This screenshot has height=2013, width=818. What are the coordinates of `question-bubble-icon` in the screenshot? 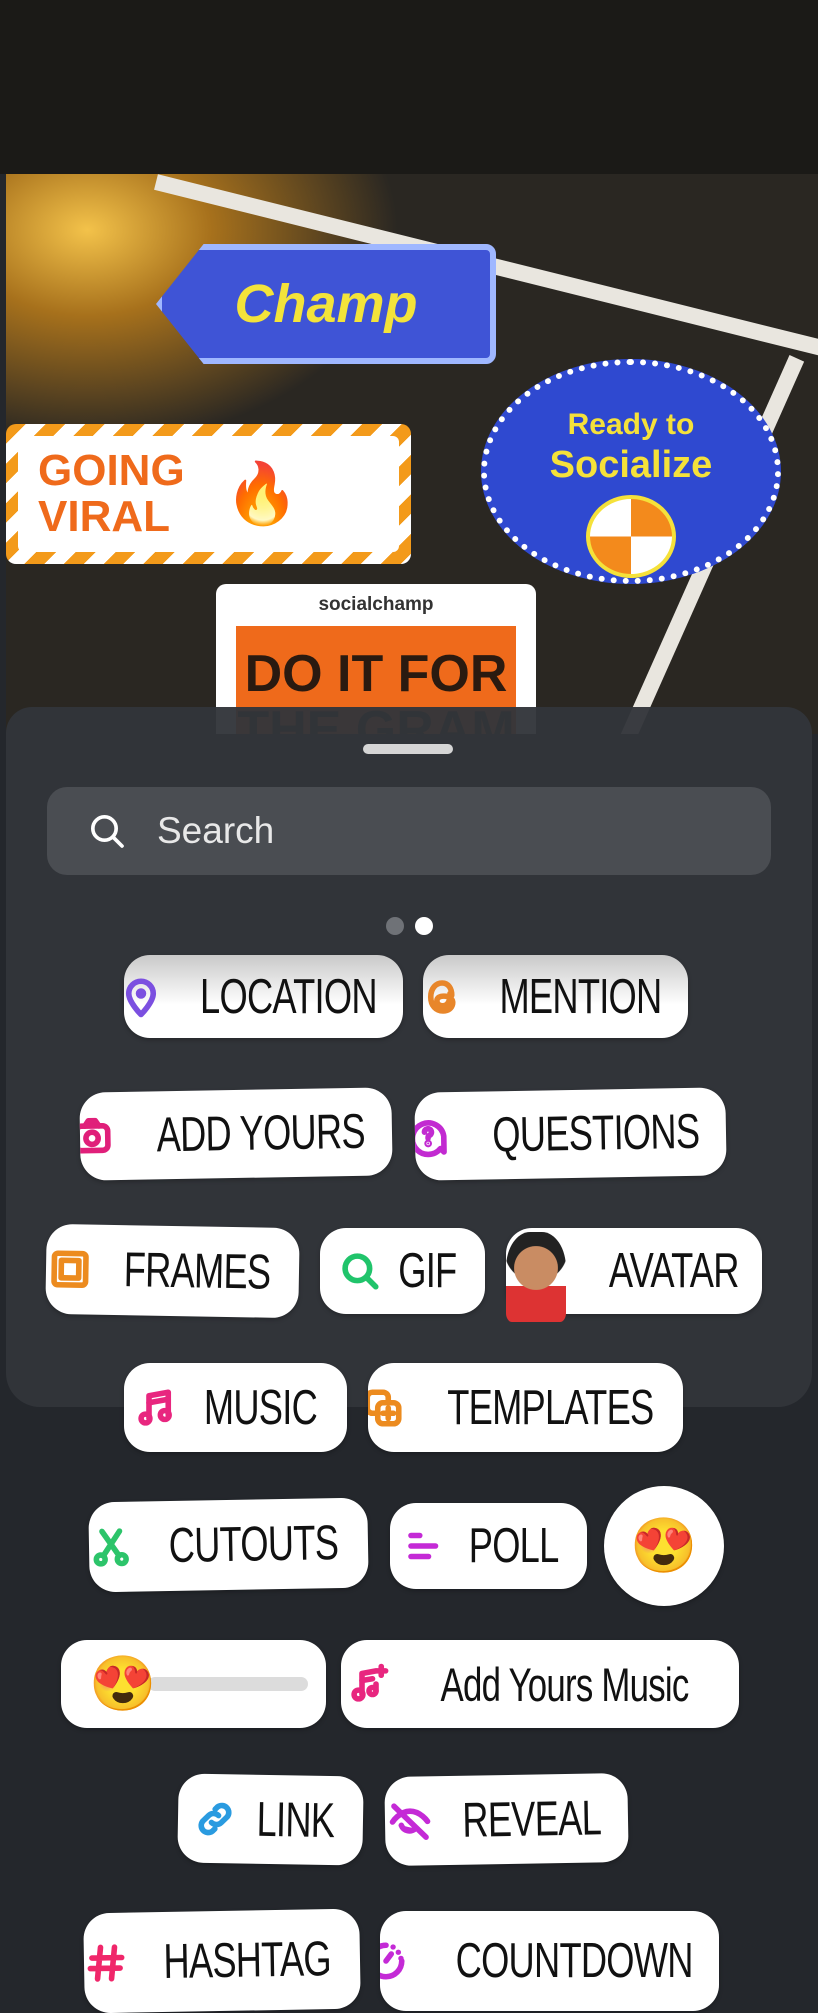 It's located at (432, 1136).